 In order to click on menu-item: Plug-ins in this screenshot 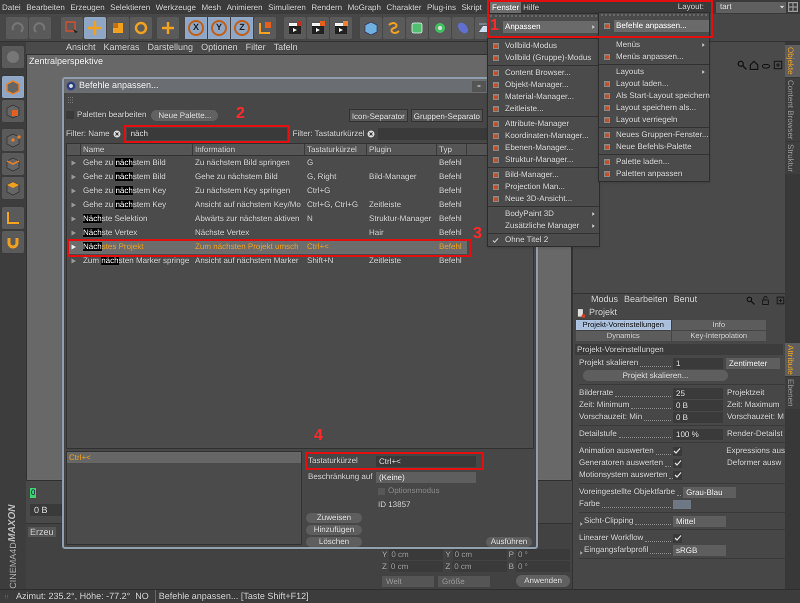, I will do `click(441, 7)`.